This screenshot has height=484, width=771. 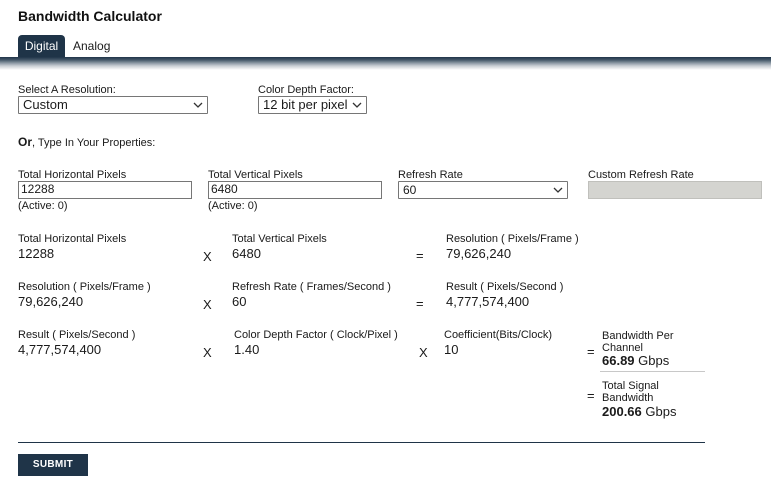 I want to click on refresh-rate-select: 60, so click(x=483, y=190).